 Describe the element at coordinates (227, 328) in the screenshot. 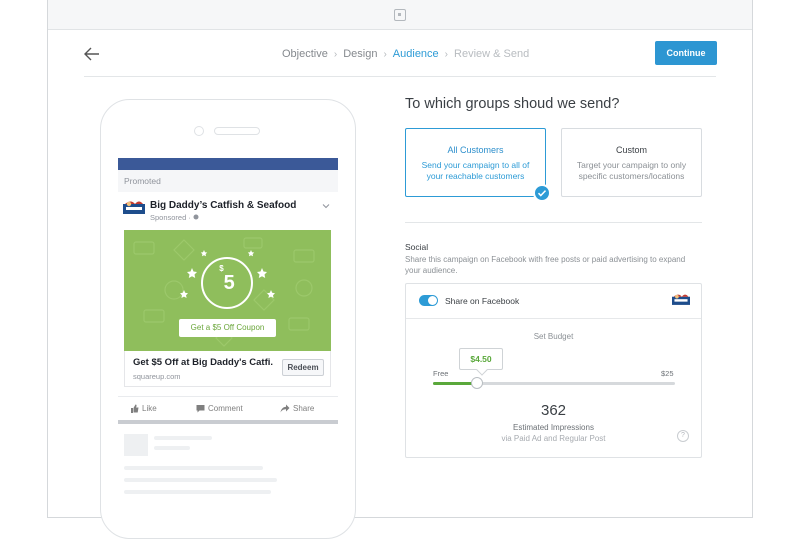

I see `coupon-cta: Get a $5 Off Coupon` at that location.